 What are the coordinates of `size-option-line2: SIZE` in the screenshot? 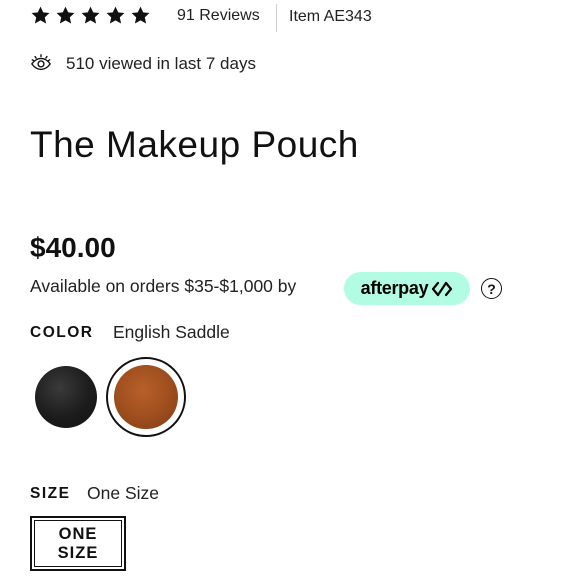 It's located at (78, 552).